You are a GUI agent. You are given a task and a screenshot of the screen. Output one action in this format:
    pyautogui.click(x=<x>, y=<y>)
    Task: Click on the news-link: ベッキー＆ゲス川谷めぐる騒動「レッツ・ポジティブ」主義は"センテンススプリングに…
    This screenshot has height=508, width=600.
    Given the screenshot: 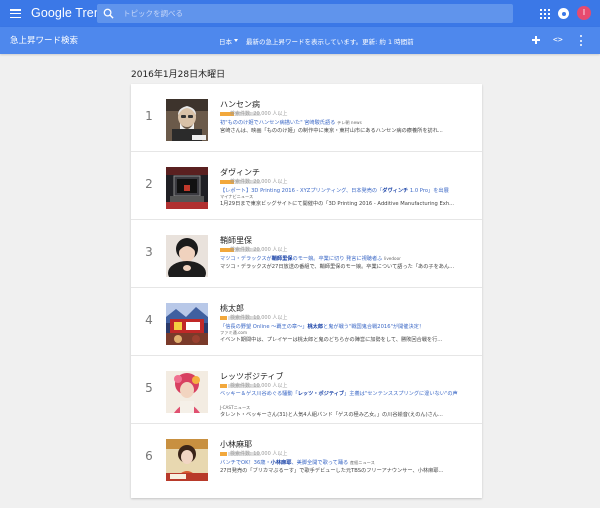 What is the action you would take?
    pyautogui.click(x=345, y=394)
    